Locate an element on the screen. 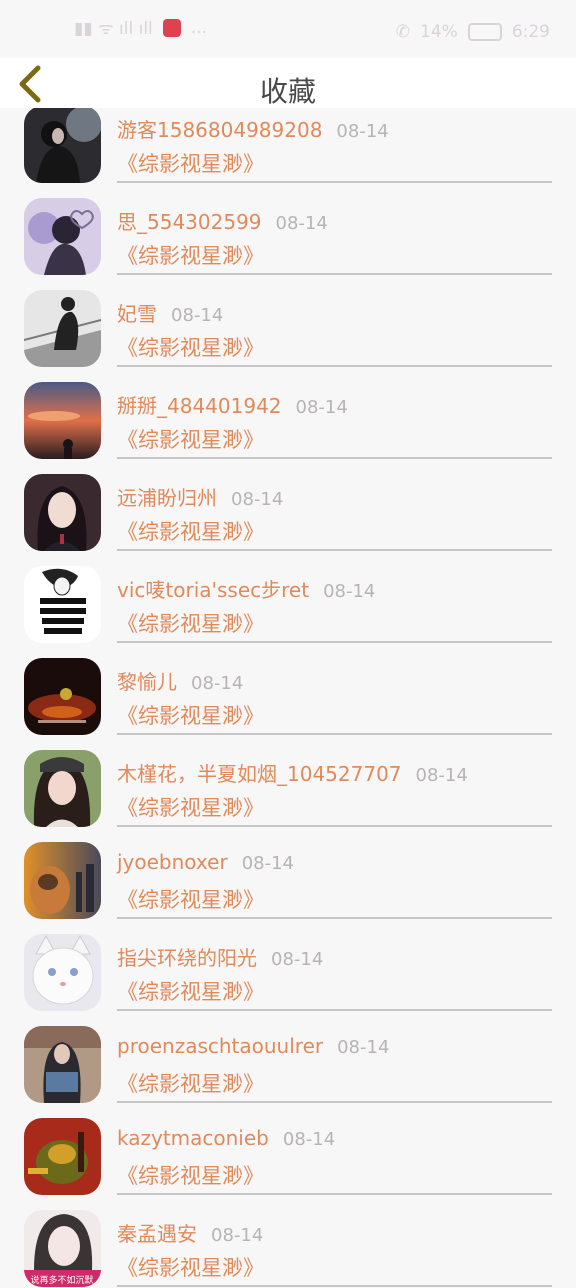 The image size is (576, 1288). username: 掰掰_484401942 08-14 is located at coordinates (232, 404).